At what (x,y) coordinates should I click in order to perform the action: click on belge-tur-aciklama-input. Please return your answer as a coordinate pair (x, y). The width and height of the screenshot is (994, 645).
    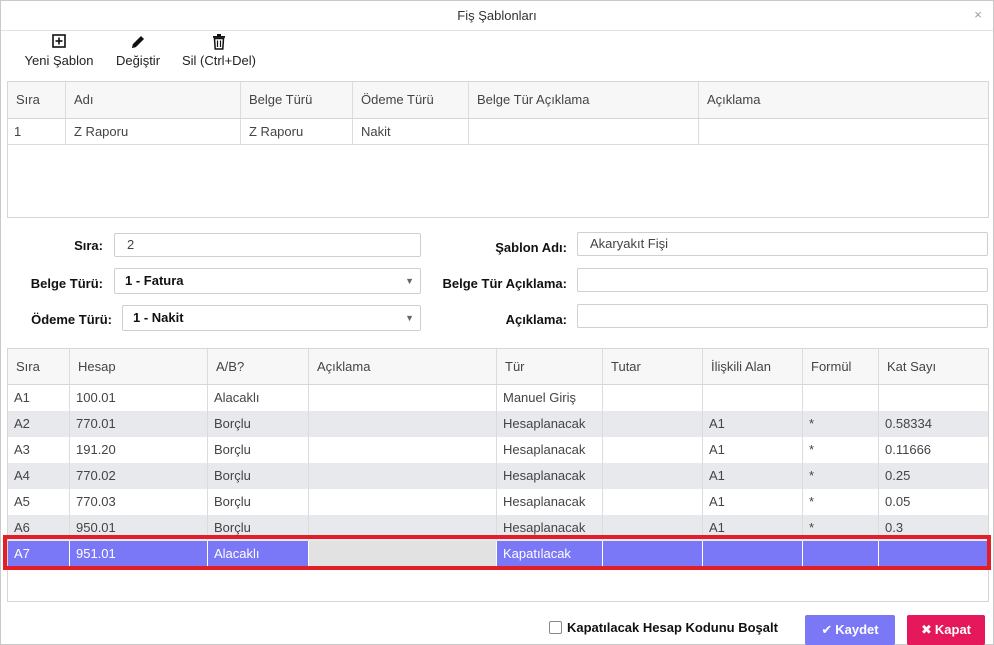
    Looking at the image, I should click on (782, 280).